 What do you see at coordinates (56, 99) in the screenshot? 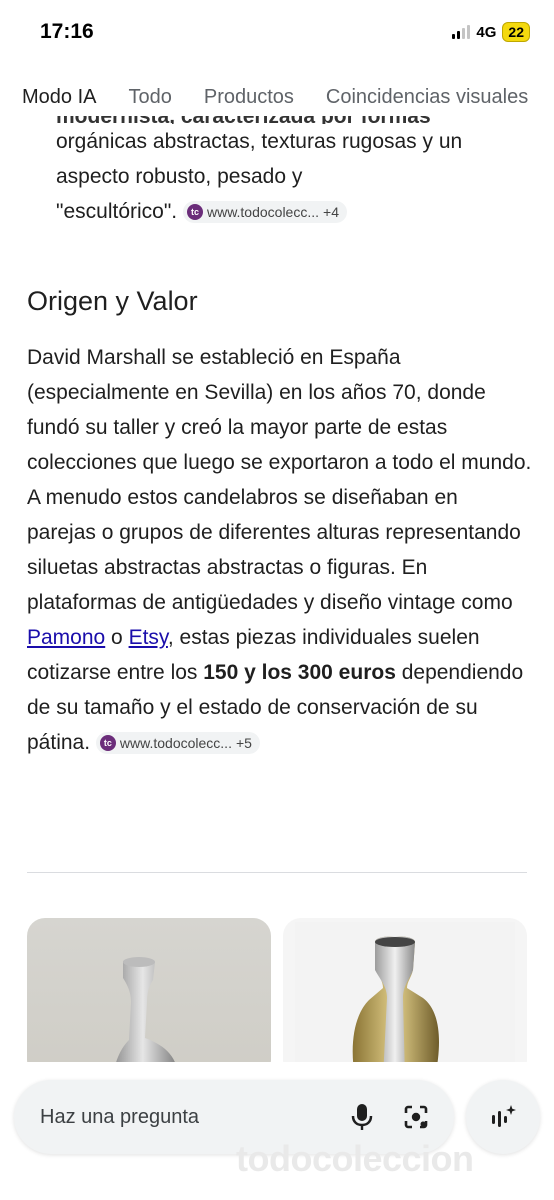
I see `tab-modo-ia: Modo IA` at bounding box center [56, 99].